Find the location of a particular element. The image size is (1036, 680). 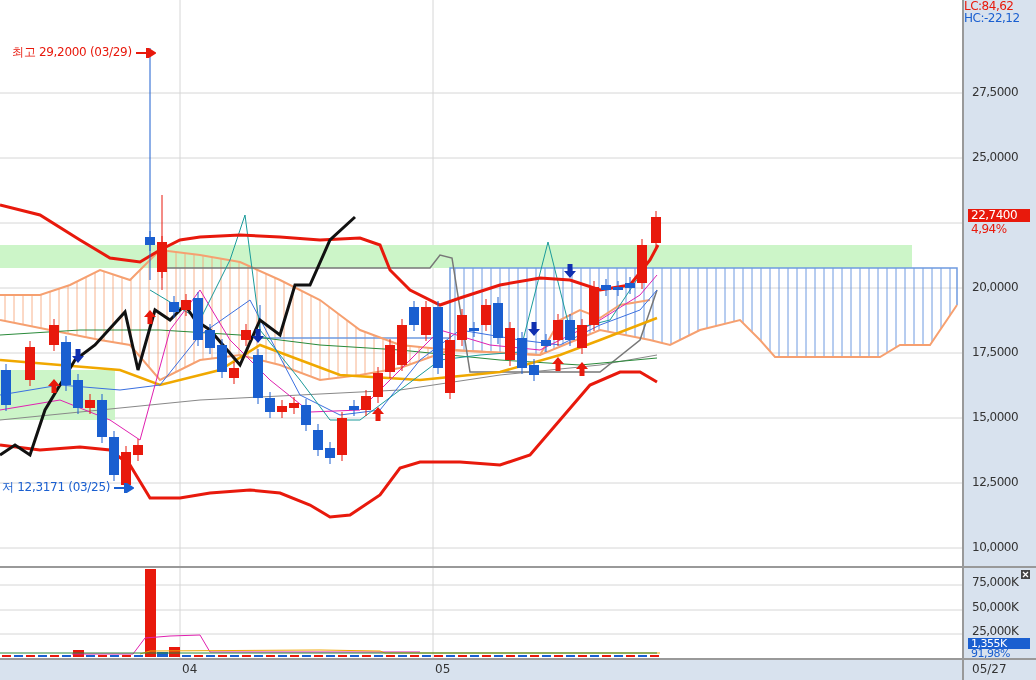

axis-label: 20,0000 is located at coordinates (995, 287).